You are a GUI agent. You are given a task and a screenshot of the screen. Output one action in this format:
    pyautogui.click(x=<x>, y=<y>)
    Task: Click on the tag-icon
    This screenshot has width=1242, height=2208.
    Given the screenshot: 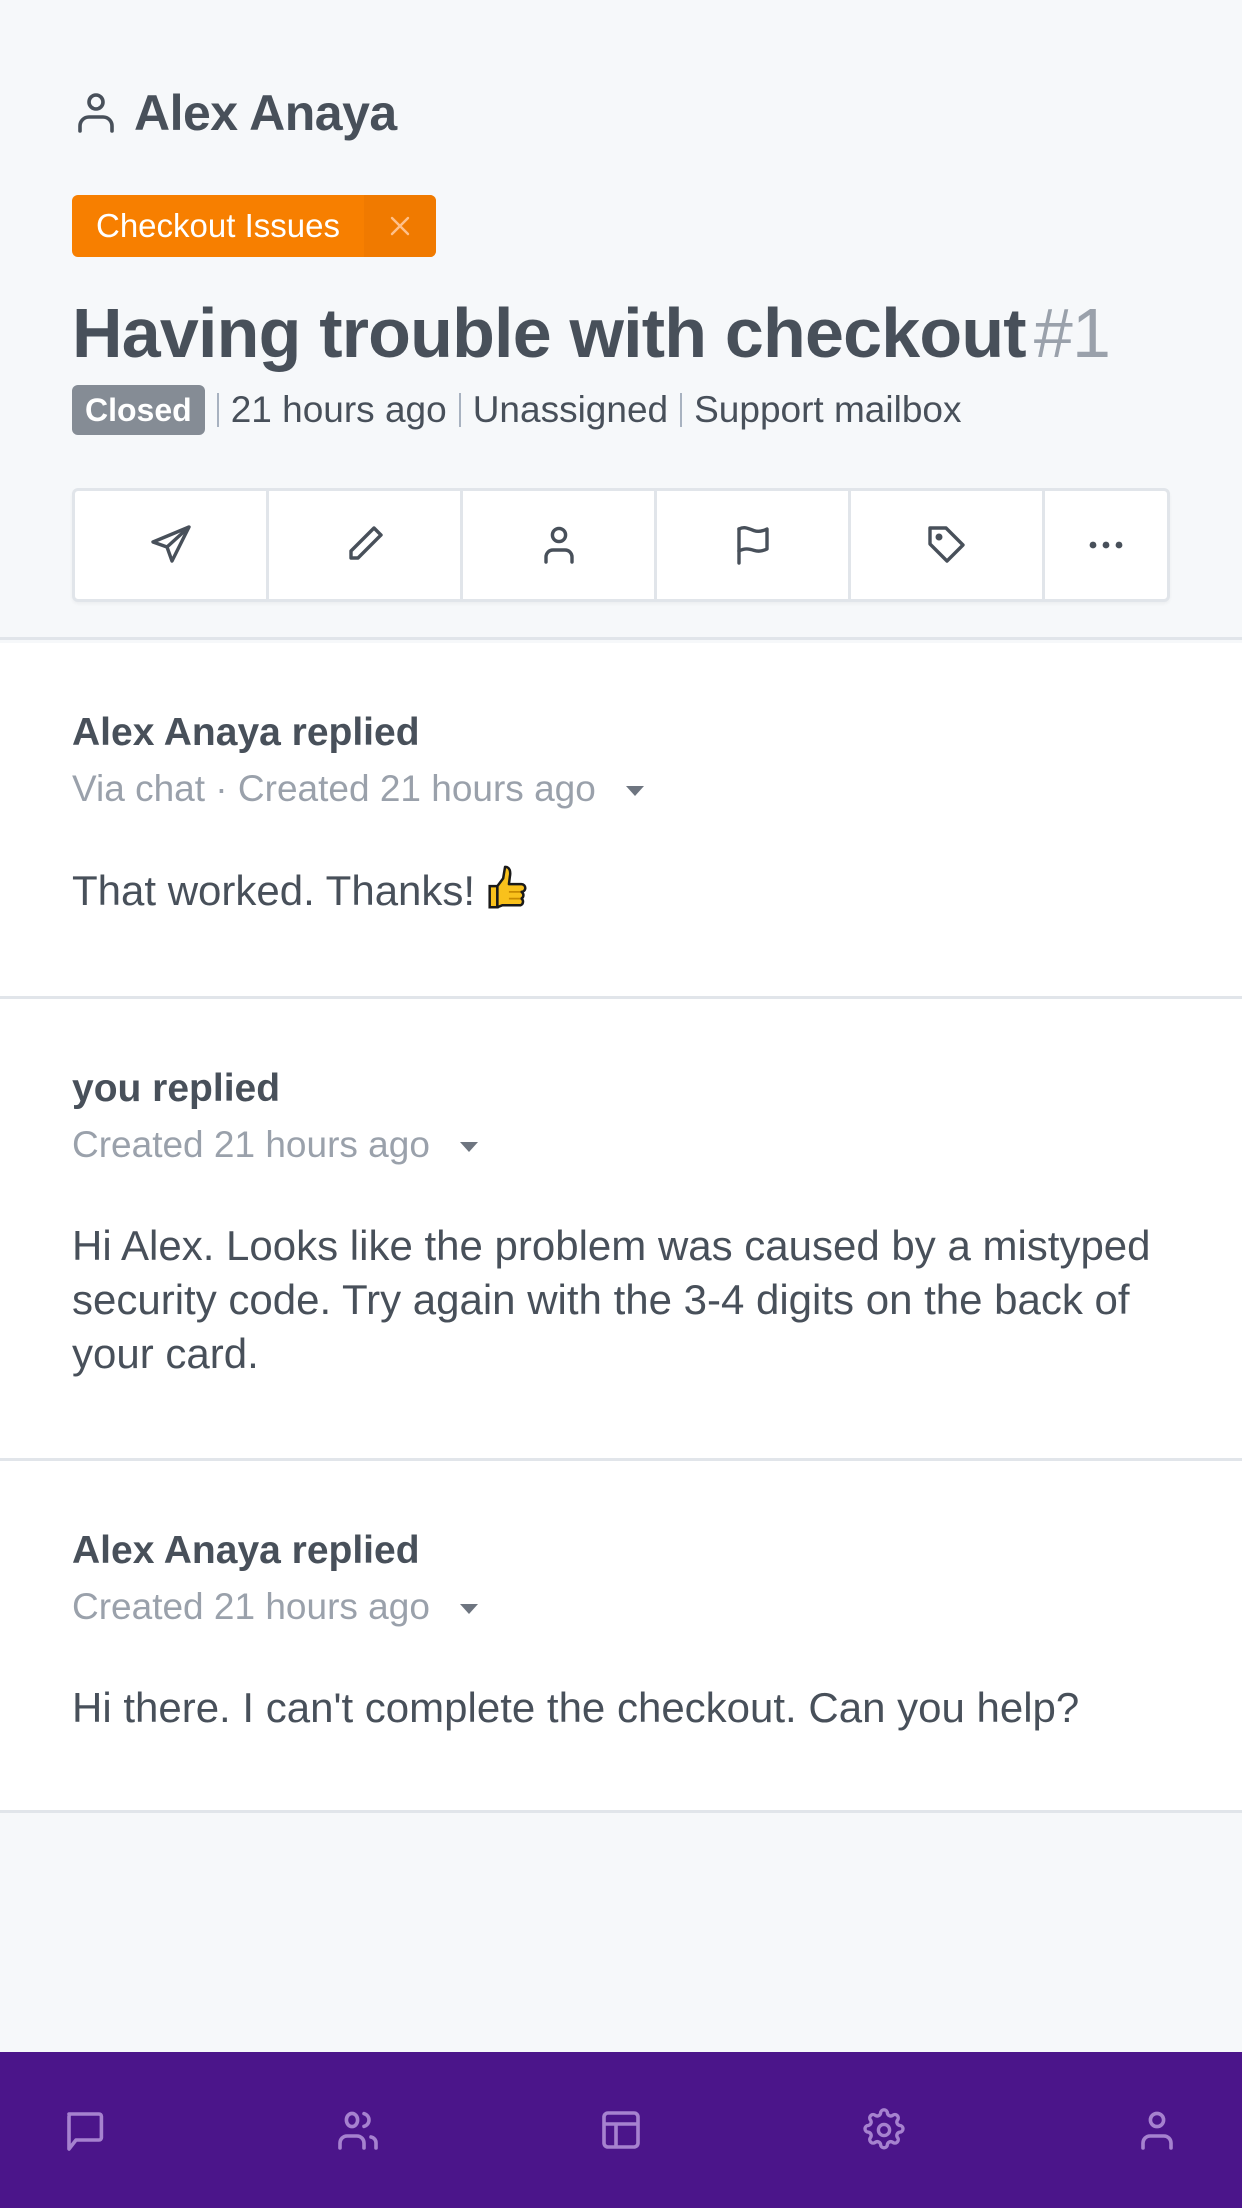 What is the action you would take?
    pyautogui.click(x=946, y=544)
    